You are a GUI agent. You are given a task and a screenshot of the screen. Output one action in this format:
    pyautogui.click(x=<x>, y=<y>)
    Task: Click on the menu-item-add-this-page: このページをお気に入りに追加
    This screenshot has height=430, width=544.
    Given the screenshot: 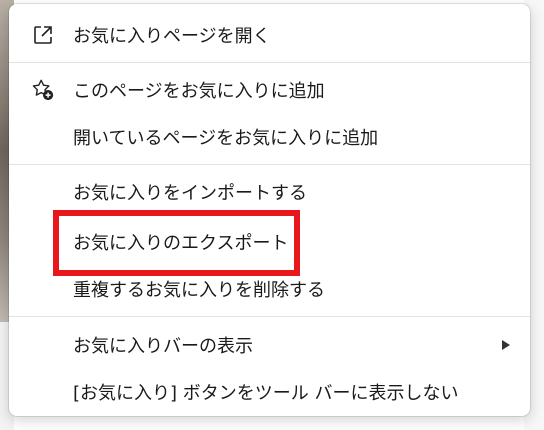 What is the action you would take?
    pyautogui.click(x=269, y=90)
    